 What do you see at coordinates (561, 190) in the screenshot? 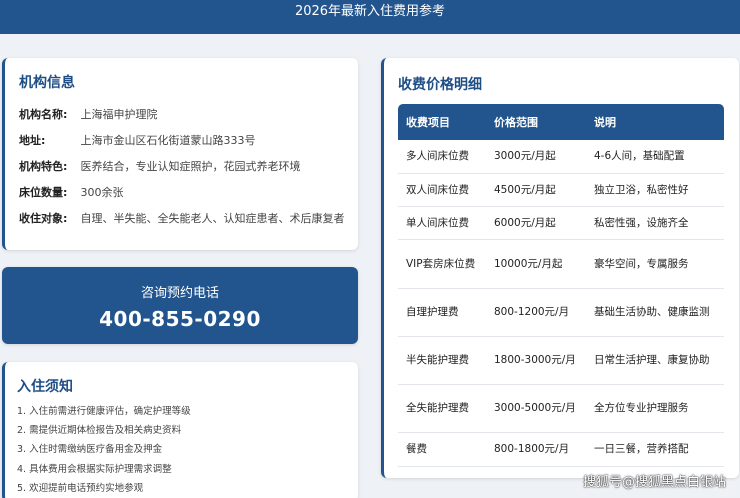
I see `table-row: 双人间床位费 4500元/月起 独立卫浴，私密性好` at bounding box center [561, 190].